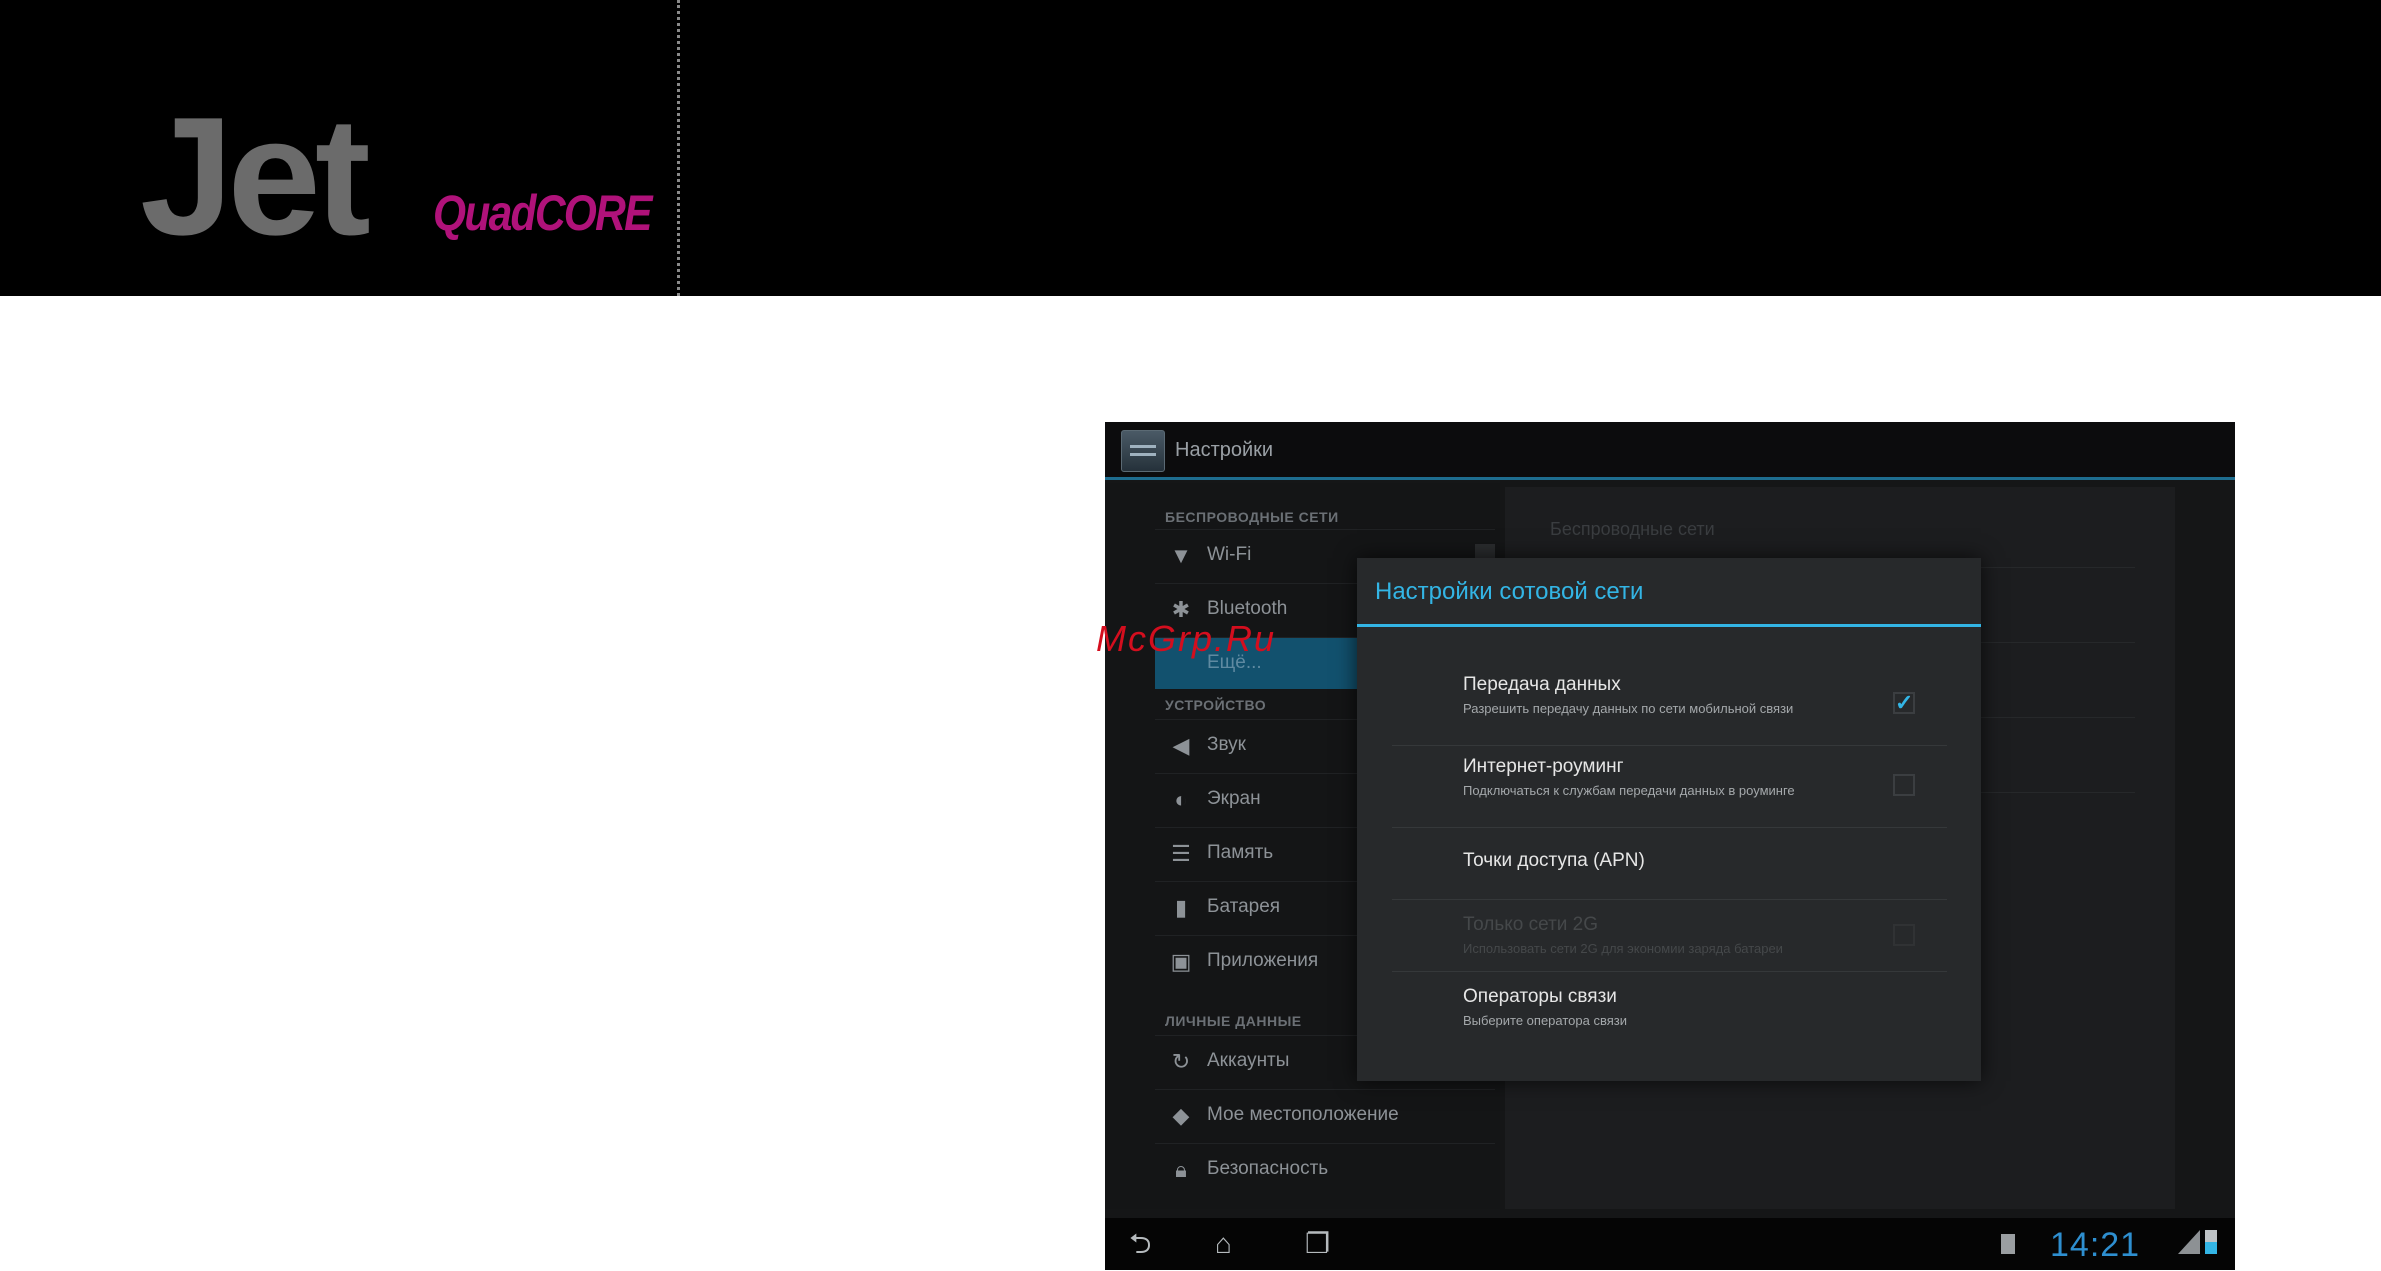  Describe the element at coordinates (255, 176) in the screenshot. I see `brand-logo: Jet` at that location.